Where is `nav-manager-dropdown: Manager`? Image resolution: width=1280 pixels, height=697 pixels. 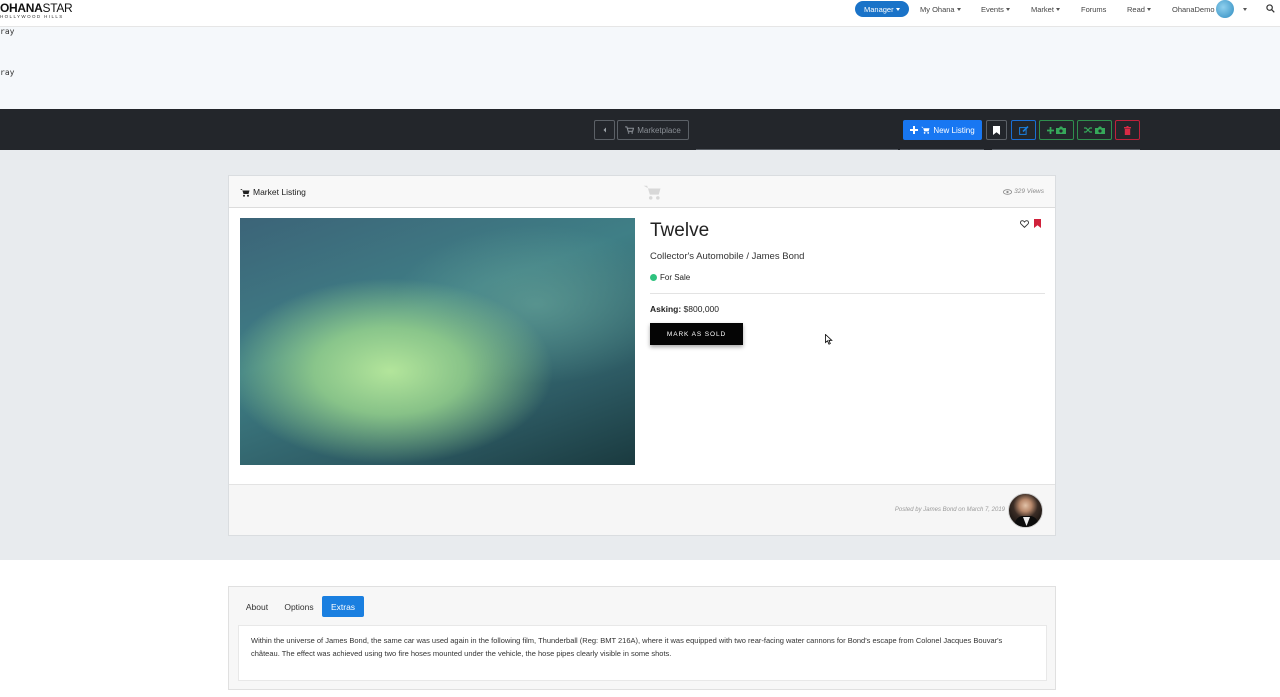
nav-manager-dropdown: Manager is located at coordinates (882, 9).